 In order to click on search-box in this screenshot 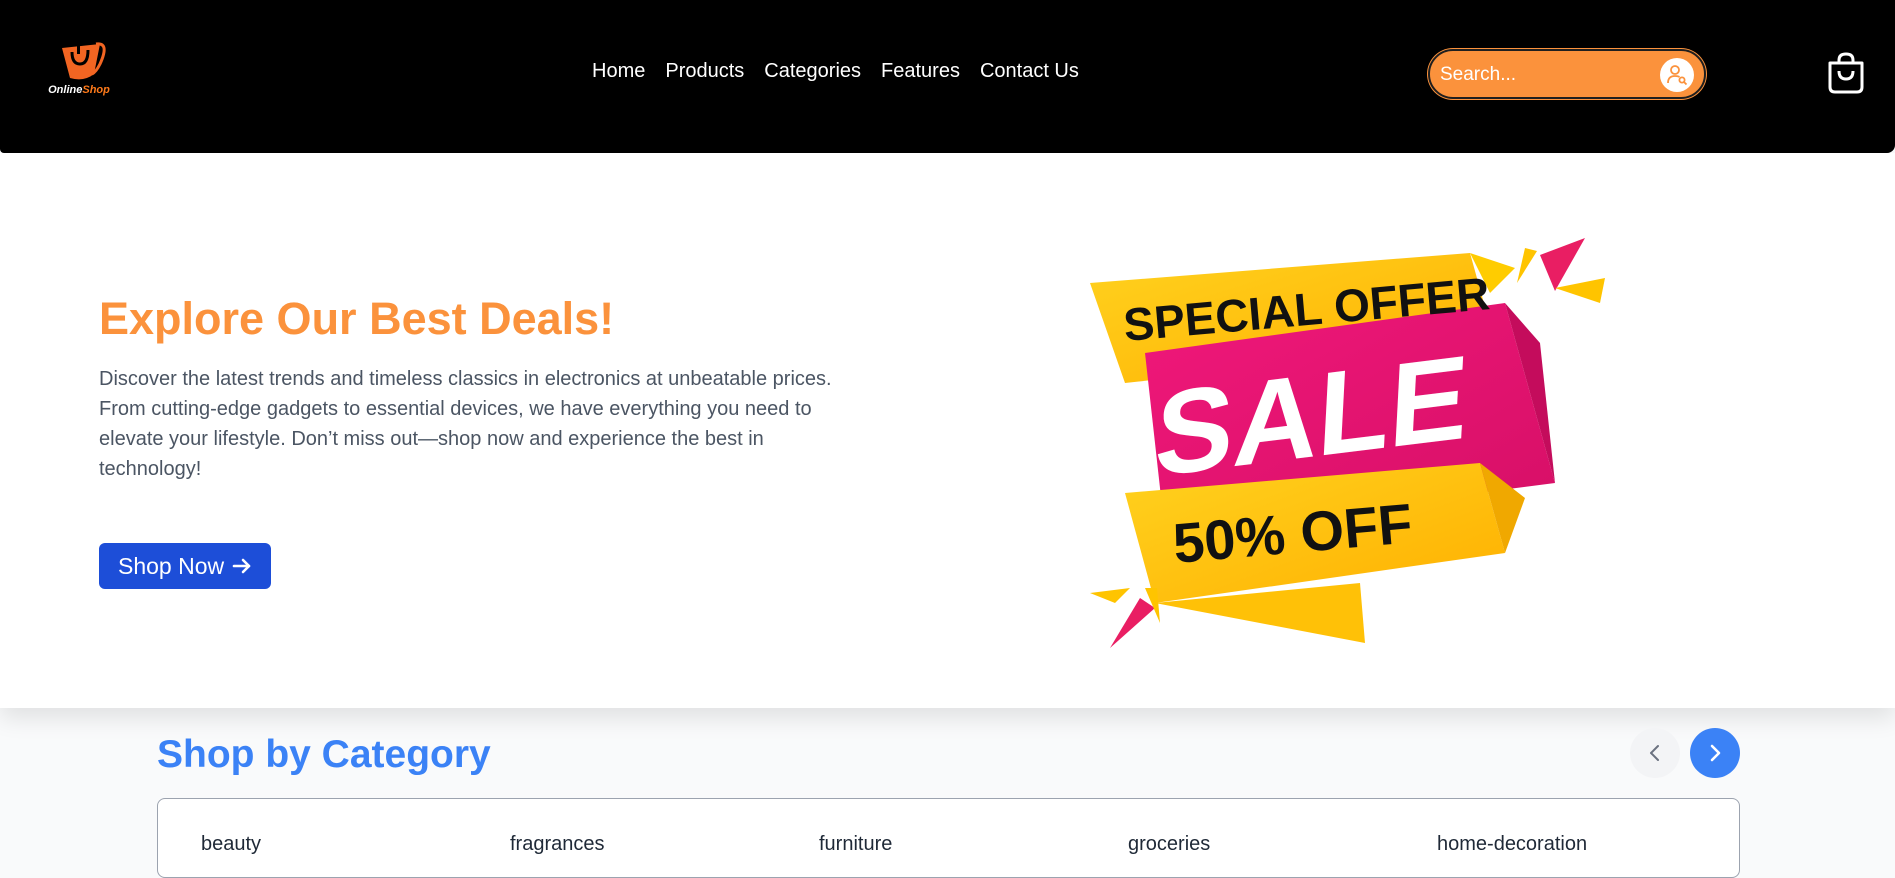, I will do `click(1567, 74)`.